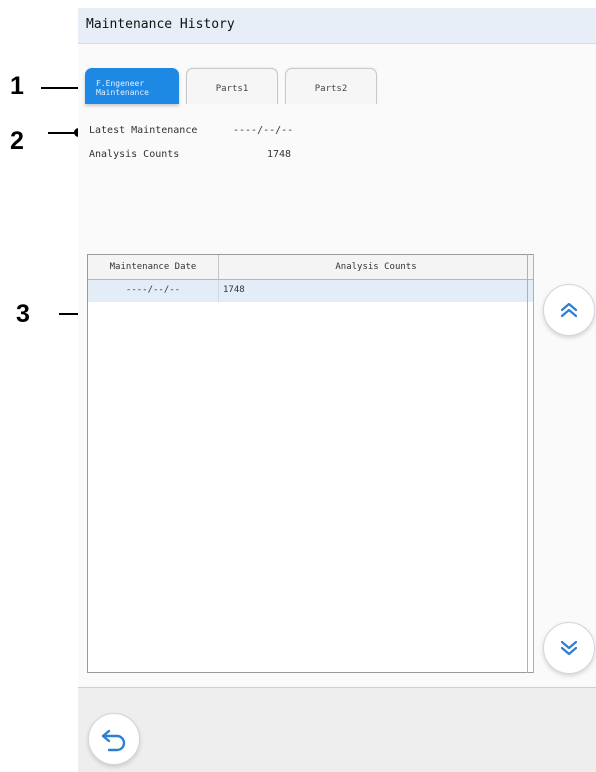  What do you see at coordinates (122, 88) in the screenshot?
I see `tab-label: F.Engeneer Maintenance` at bounding box center [122, 88].